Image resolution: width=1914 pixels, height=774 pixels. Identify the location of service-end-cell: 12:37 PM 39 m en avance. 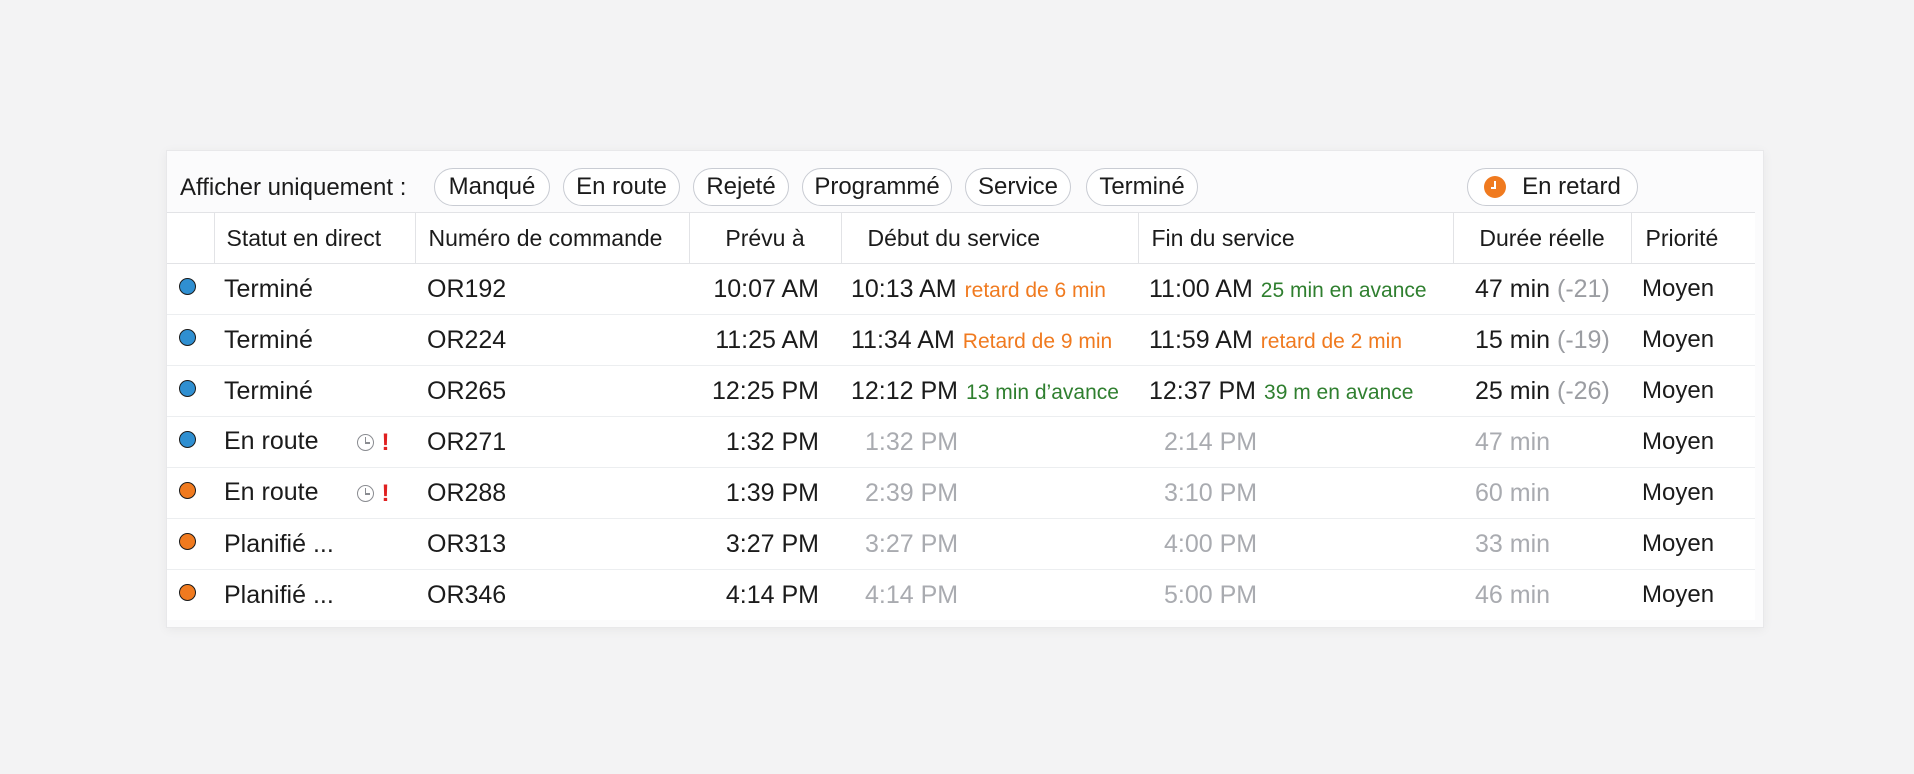
(1295, 391).